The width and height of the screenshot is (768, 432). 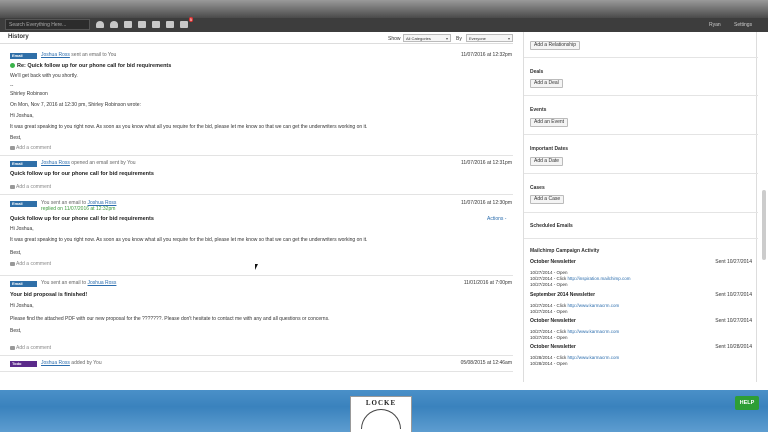 I want to click on entry-subject: Your bid proposal is finished!, so click(x=48, y=295).